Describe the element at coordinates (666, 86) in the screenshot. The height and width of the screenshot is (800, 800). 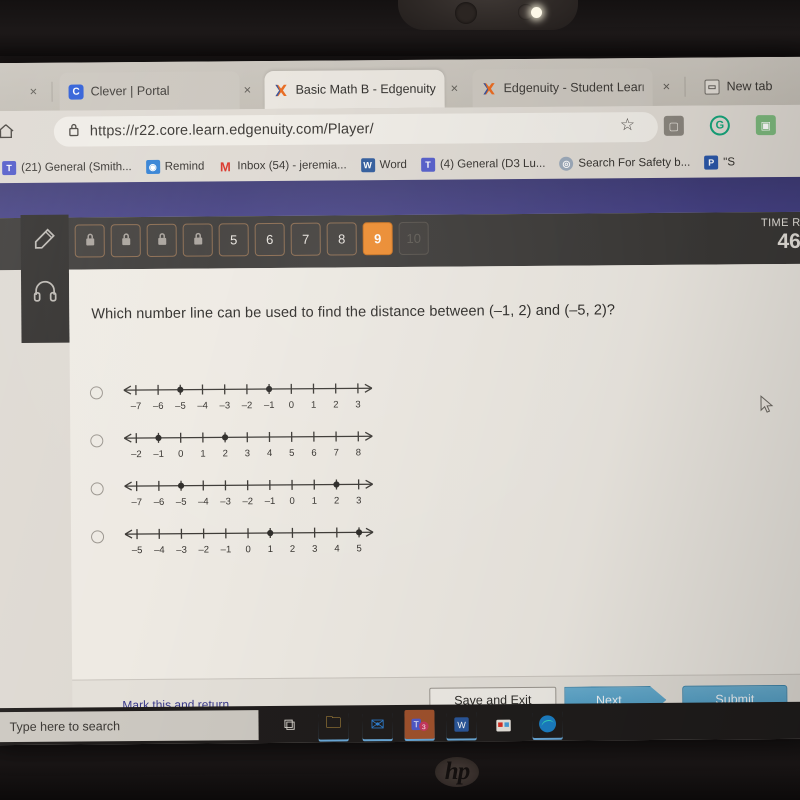
I see `tab-close-edgenuity-student: ×` at that location.